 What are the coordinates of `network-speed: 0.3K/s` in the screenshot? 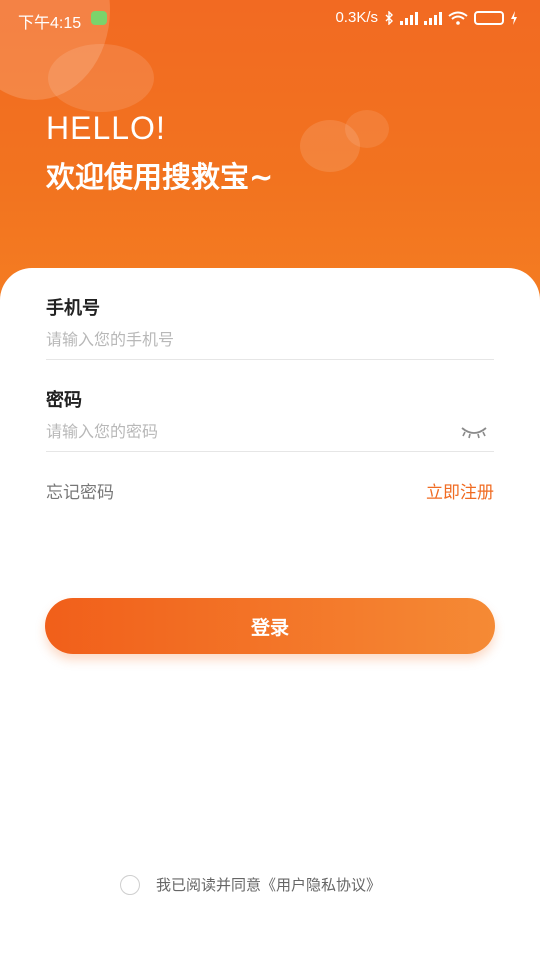 It's located at (356, 17).